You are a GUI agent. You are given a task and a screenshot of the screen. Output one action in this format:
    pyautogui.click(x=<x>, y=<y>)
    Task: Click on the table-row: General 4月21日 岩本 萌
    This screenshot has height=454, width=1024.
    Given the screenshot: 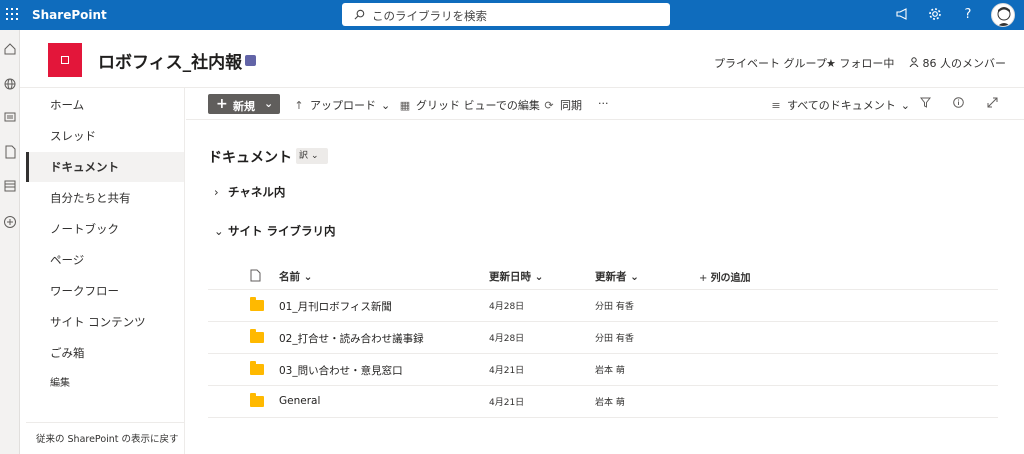 What is the action you would take?
    pyautogui.click(x=603, y=402)
    